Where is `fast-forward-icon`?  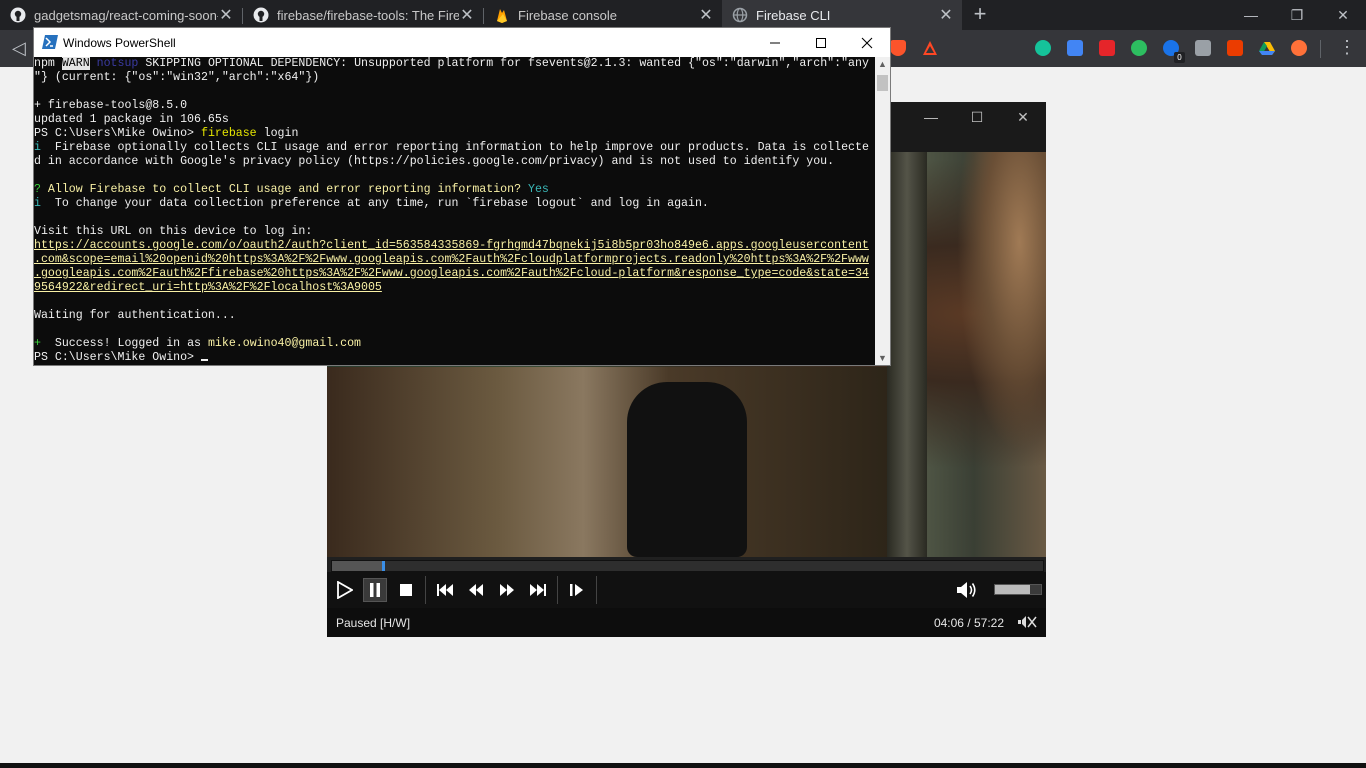
fast-forward-icon is located at coordinates (507, 590).